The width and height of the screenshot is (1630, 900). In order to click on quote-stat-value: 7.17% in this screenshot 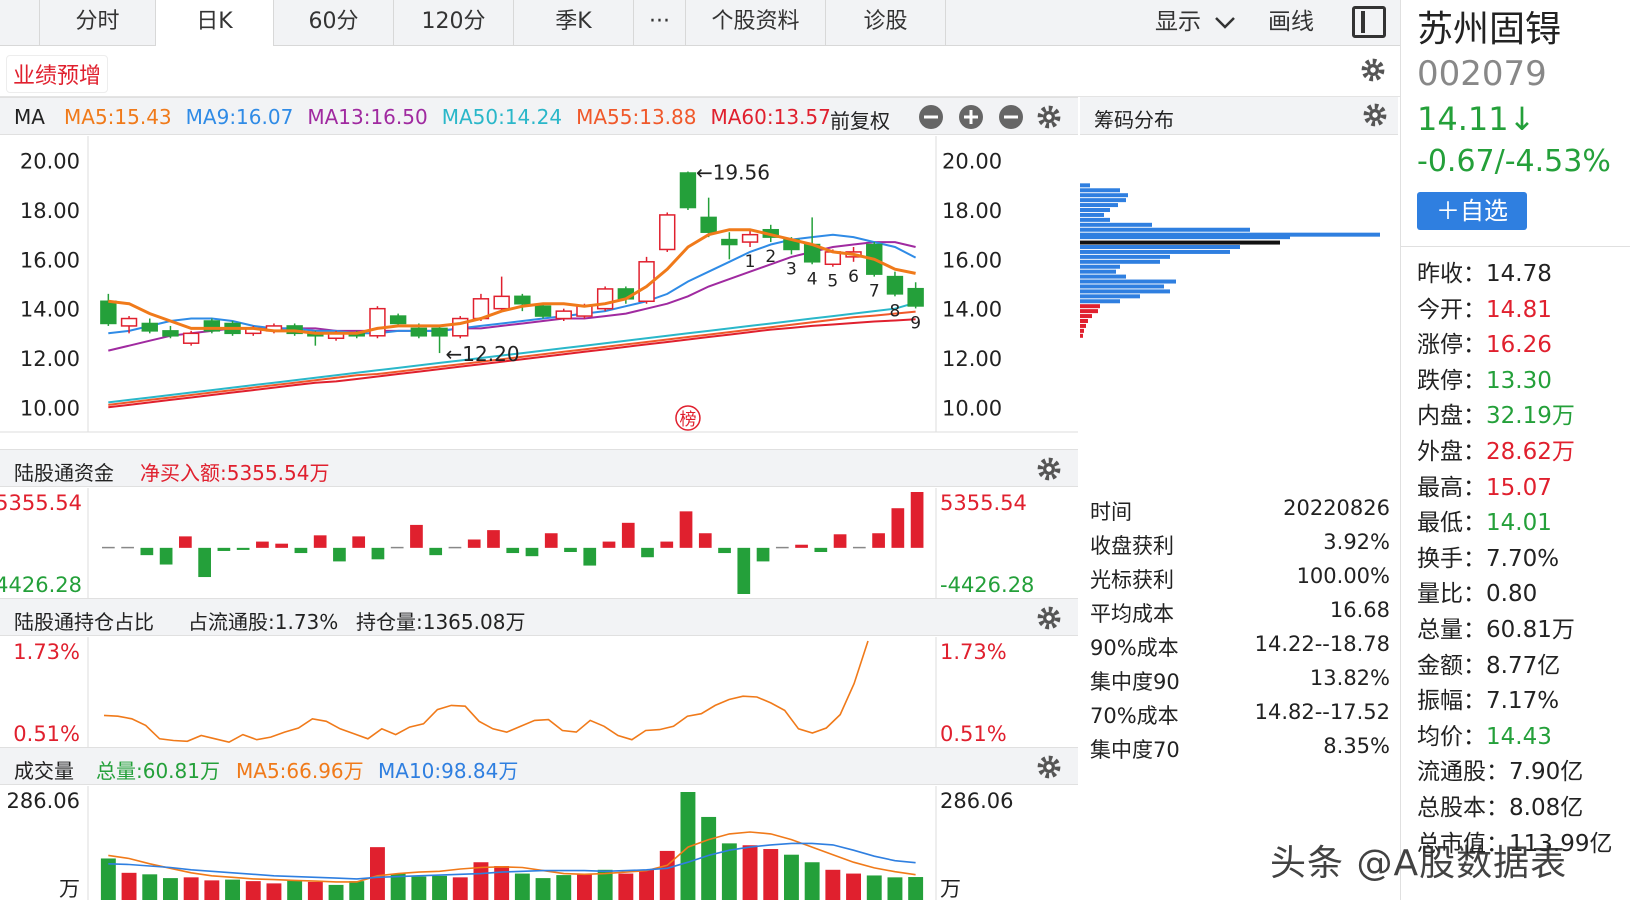, I will do `click(1523, 701)`.